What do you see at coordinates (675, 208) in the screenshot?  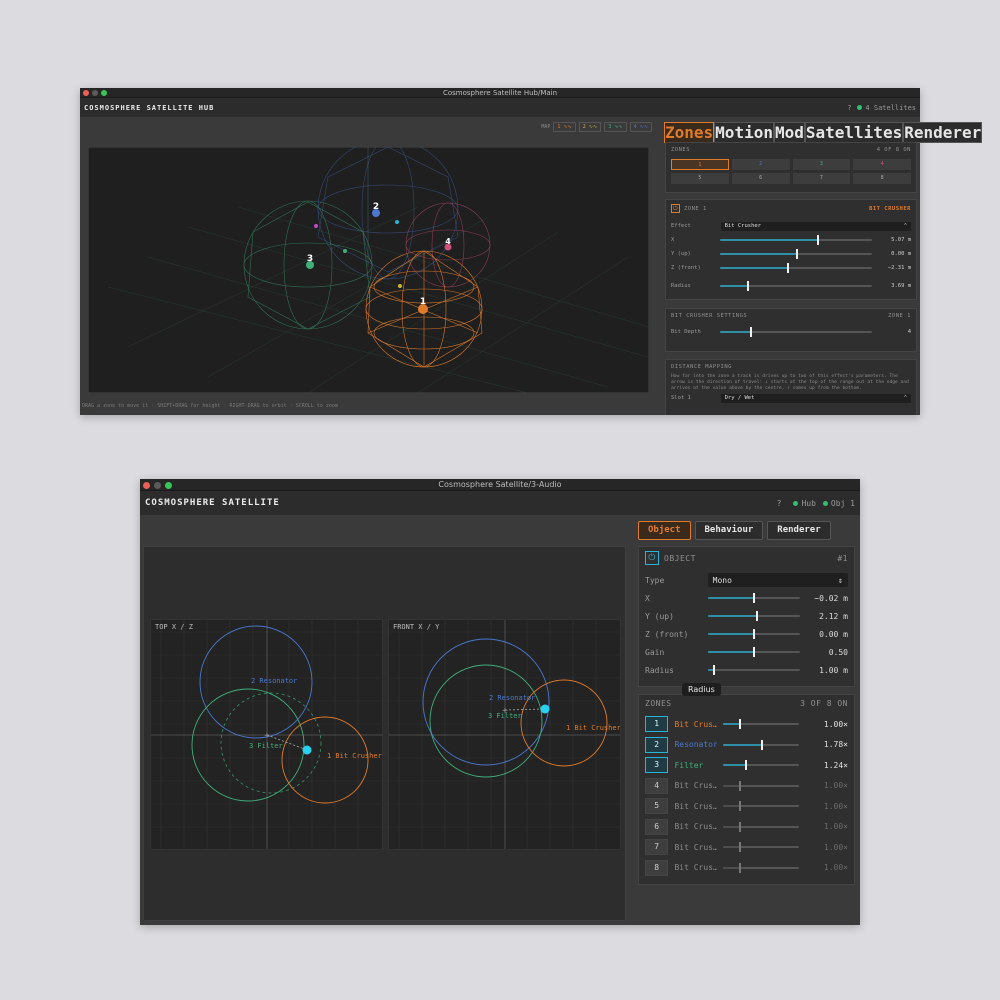 I see `zone-power-icon: ⏻` at bounding box center [675, 208].